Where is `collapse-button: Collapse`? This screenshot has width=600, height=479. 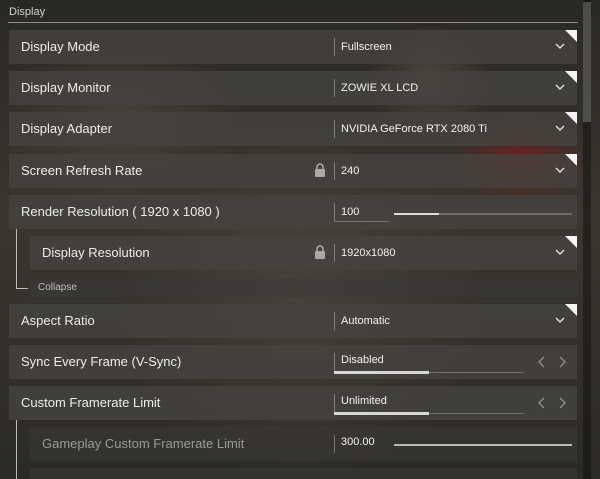
collapse-button: Collapse is located at coordinates (303, 288).